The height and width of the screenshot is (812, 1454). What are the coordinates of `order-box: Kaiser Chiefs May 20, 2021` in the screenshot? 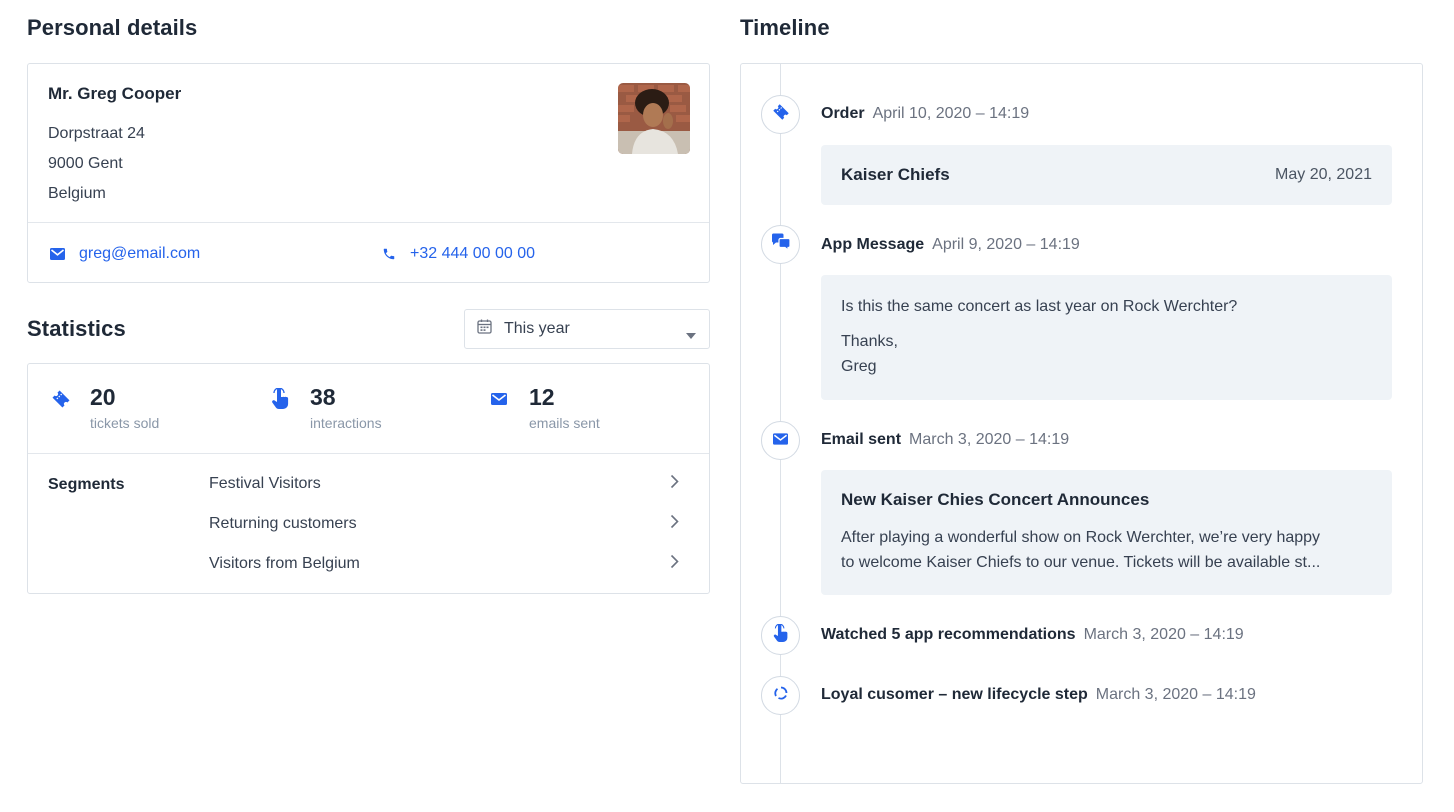 It's located at (1106, 175).